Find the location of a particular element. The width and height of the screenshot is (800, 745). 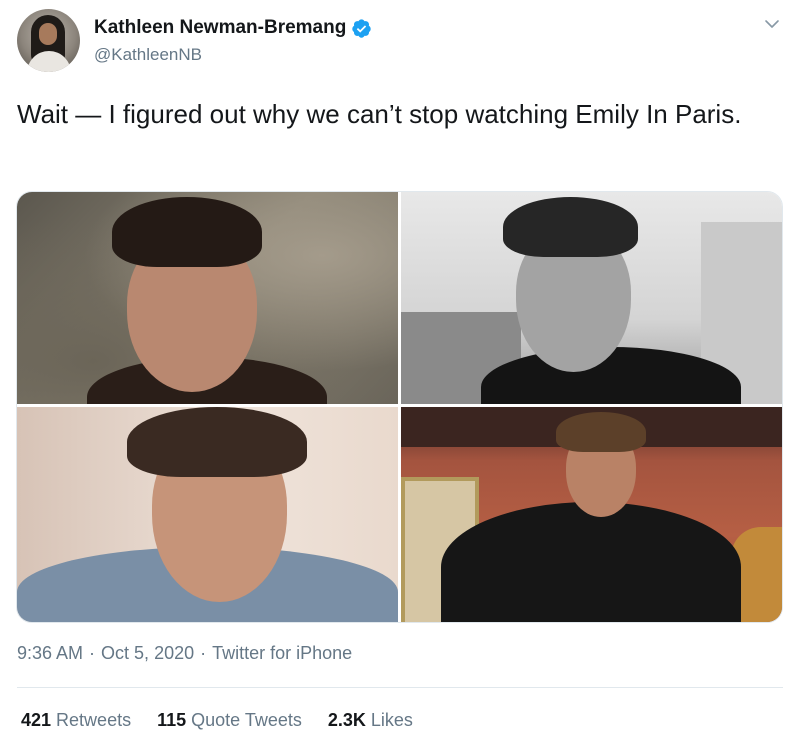

chevron-down-icon is located at coordinates (772, 24).